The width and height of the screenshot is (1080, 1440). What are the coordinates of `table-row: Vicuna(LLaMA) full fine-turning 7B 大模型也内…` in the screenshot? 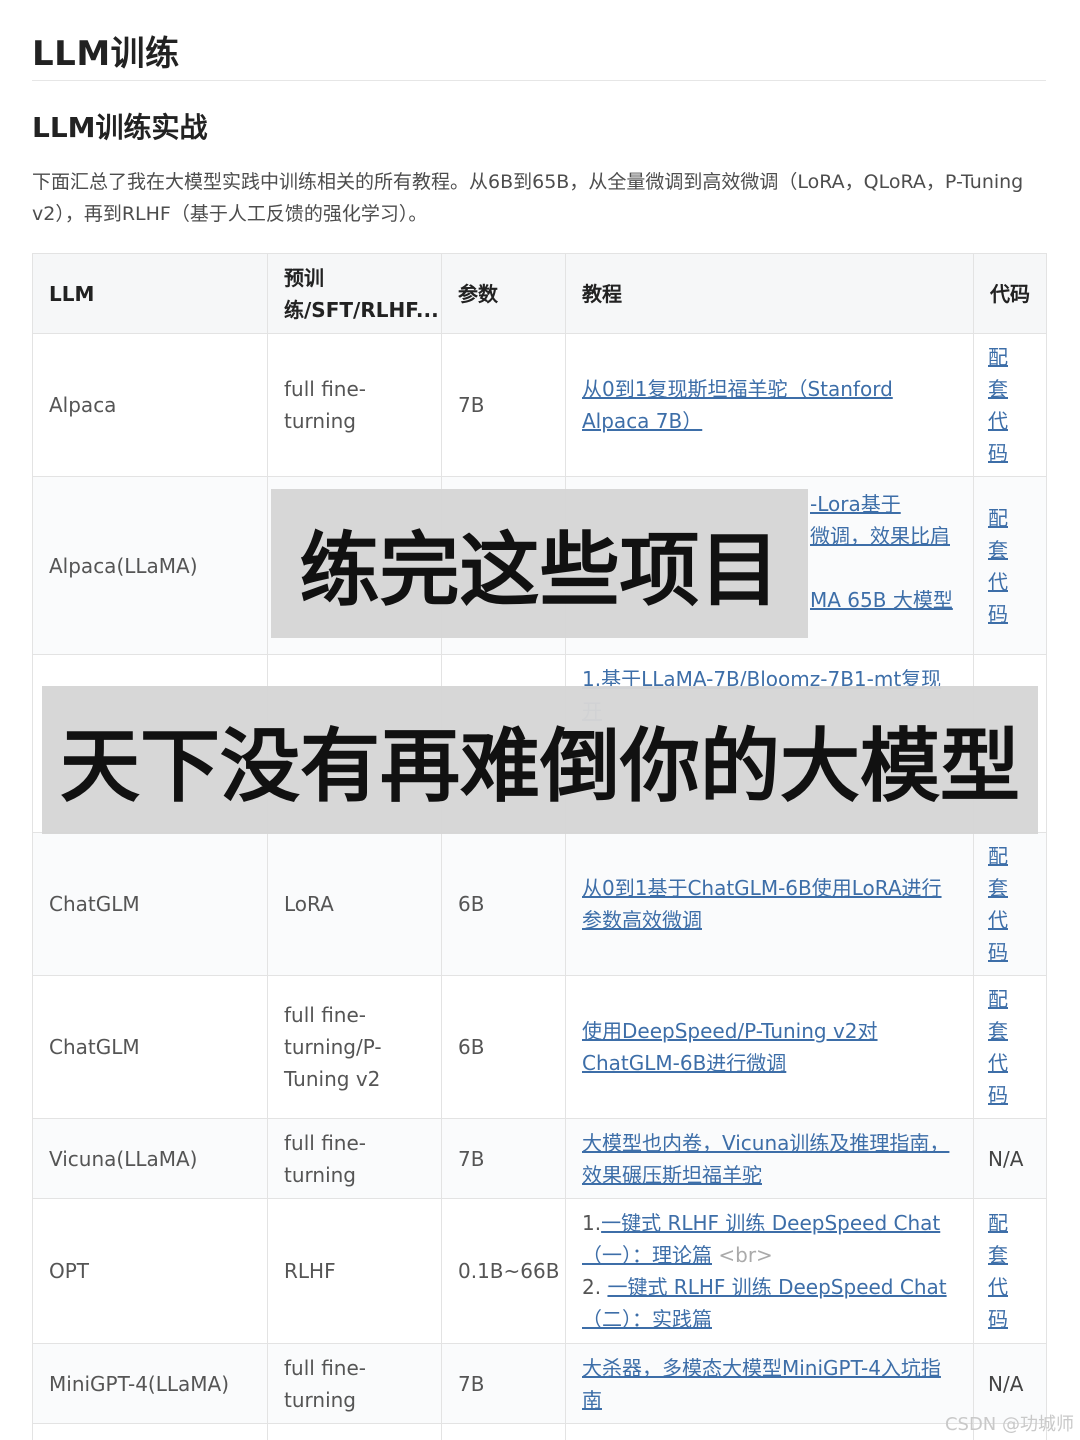 It's located at (539, 1158).